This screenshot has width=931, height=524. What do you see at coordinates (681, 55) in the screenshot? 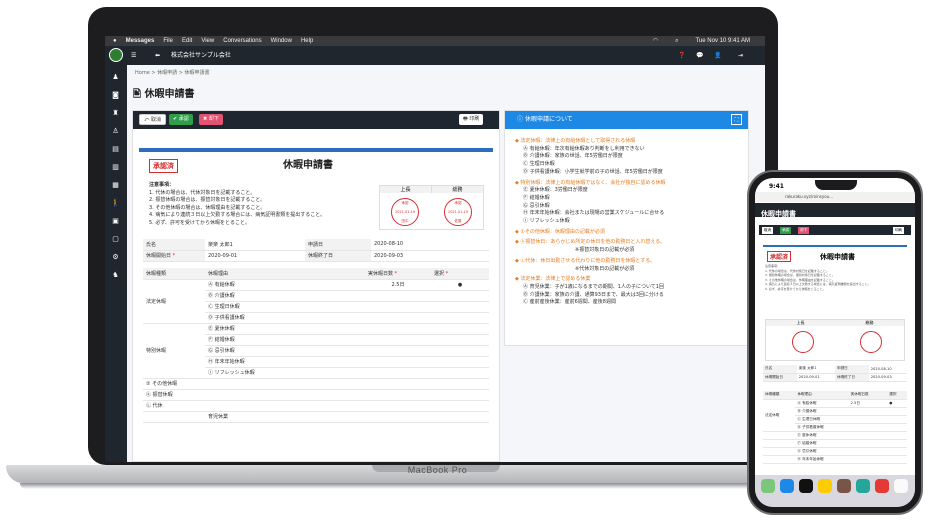
I see `help-icon: ❓` at bounding box center [681, 55].